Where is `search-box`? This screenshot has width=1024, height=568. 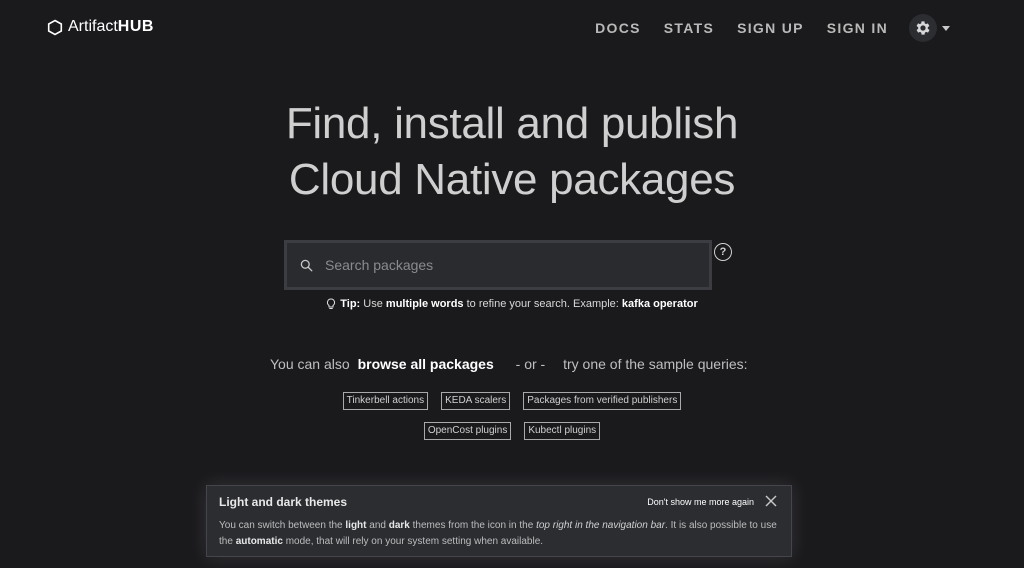 search-box is located at coordinates (498, 265).